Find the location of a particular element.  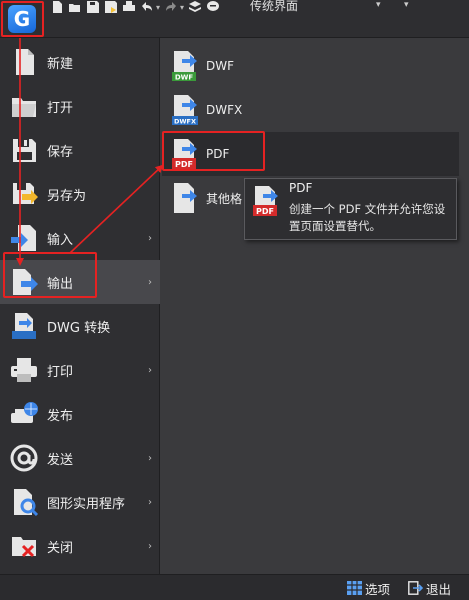

menu-item-send: 发送 › is located at coordinates (80, 458).